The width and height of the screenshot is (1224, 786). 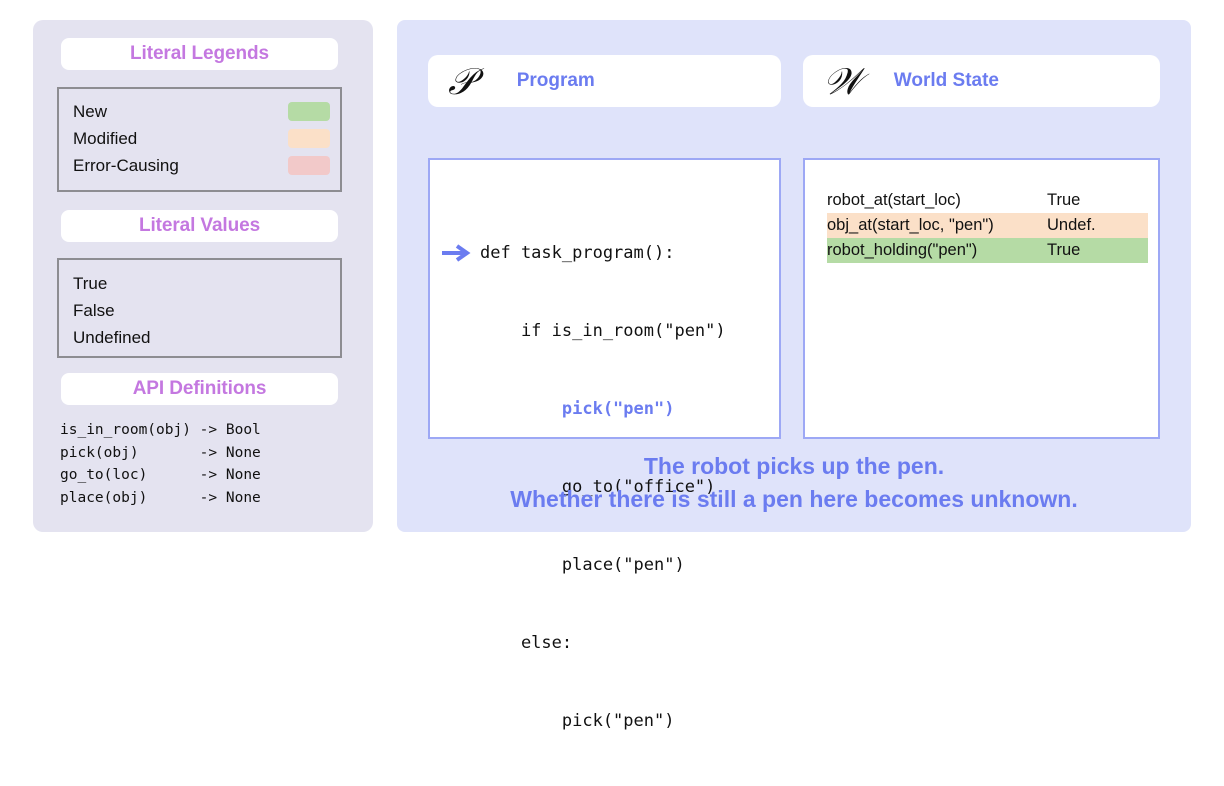 I want to click on world-state-header-title: World State, so click(x=946, y=80).